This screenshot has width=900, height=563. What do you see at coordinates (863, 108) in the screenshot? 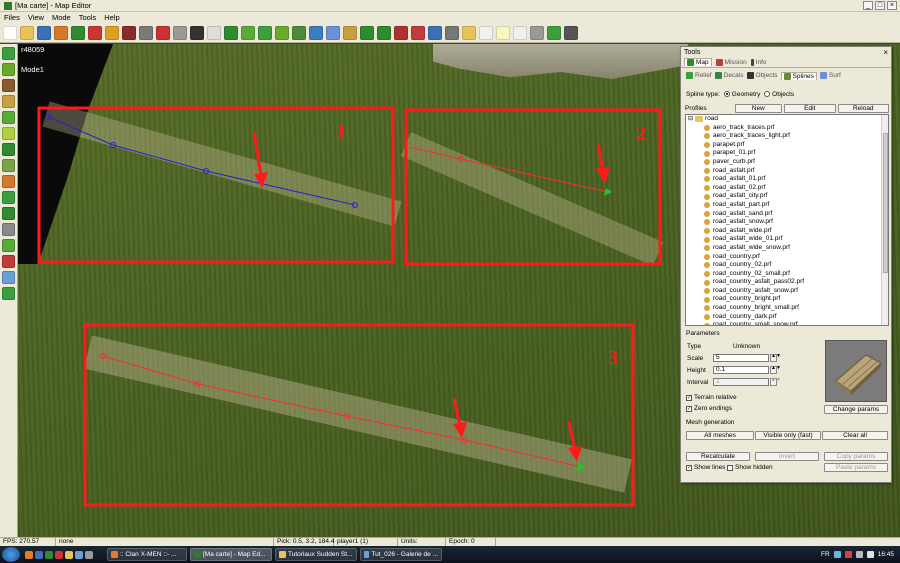
I see `reload-button: Reload` at bounding box center [863, 108].